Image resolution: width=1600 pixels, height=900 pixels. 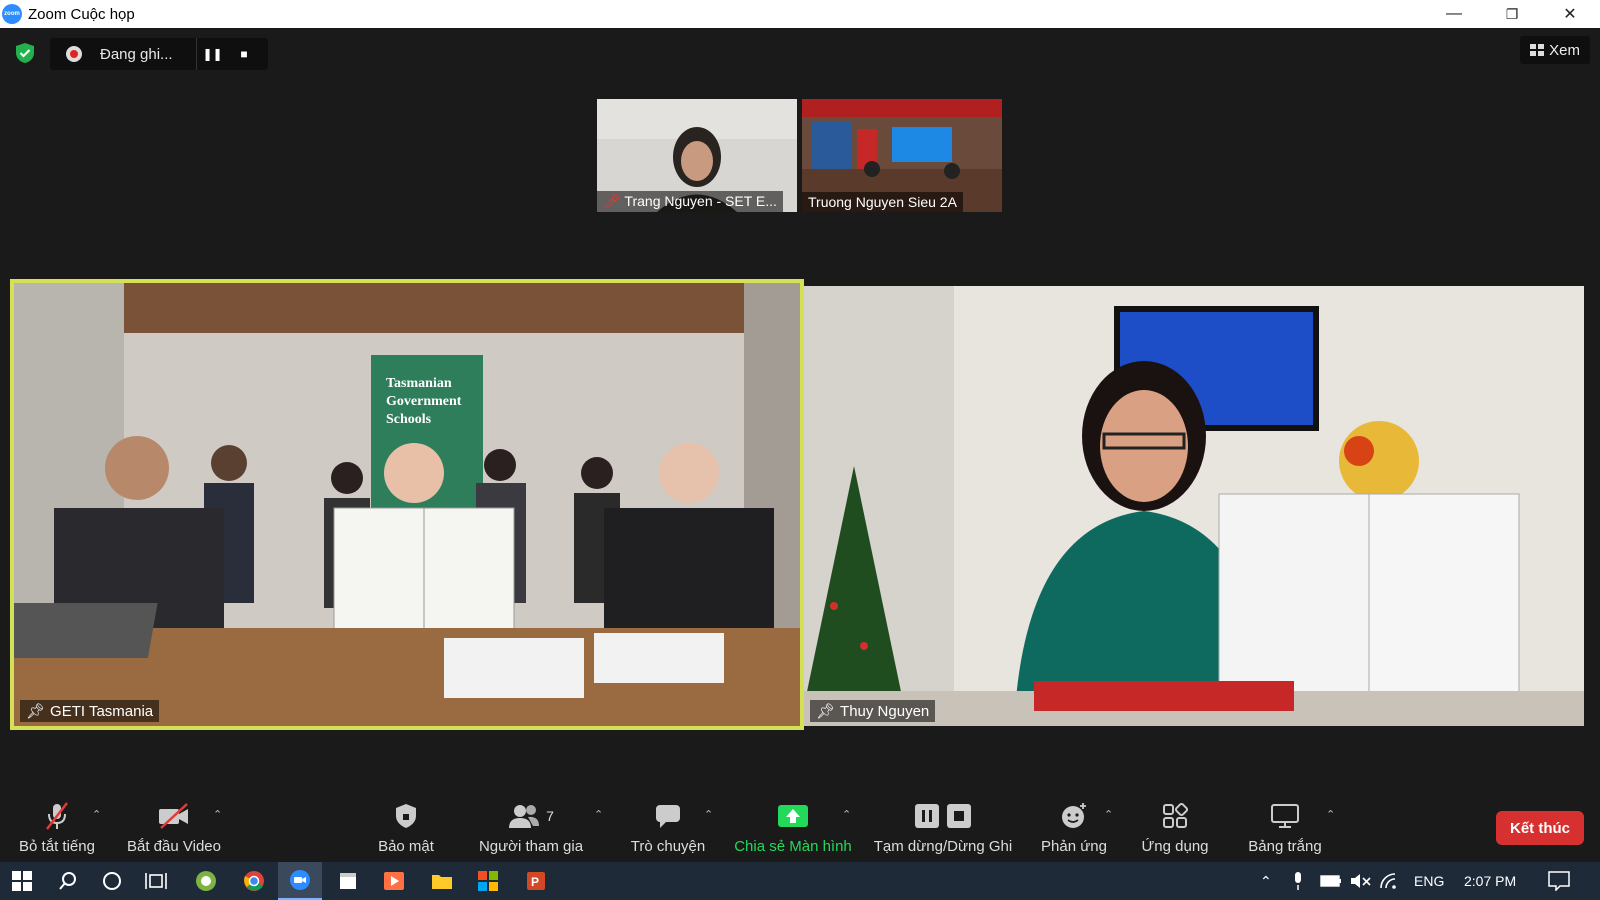 What do you see at coordinates (612, 201) in the screenshot?
I see `muted-mic-icon: 🎤︎` at bounding box center [612, 201].